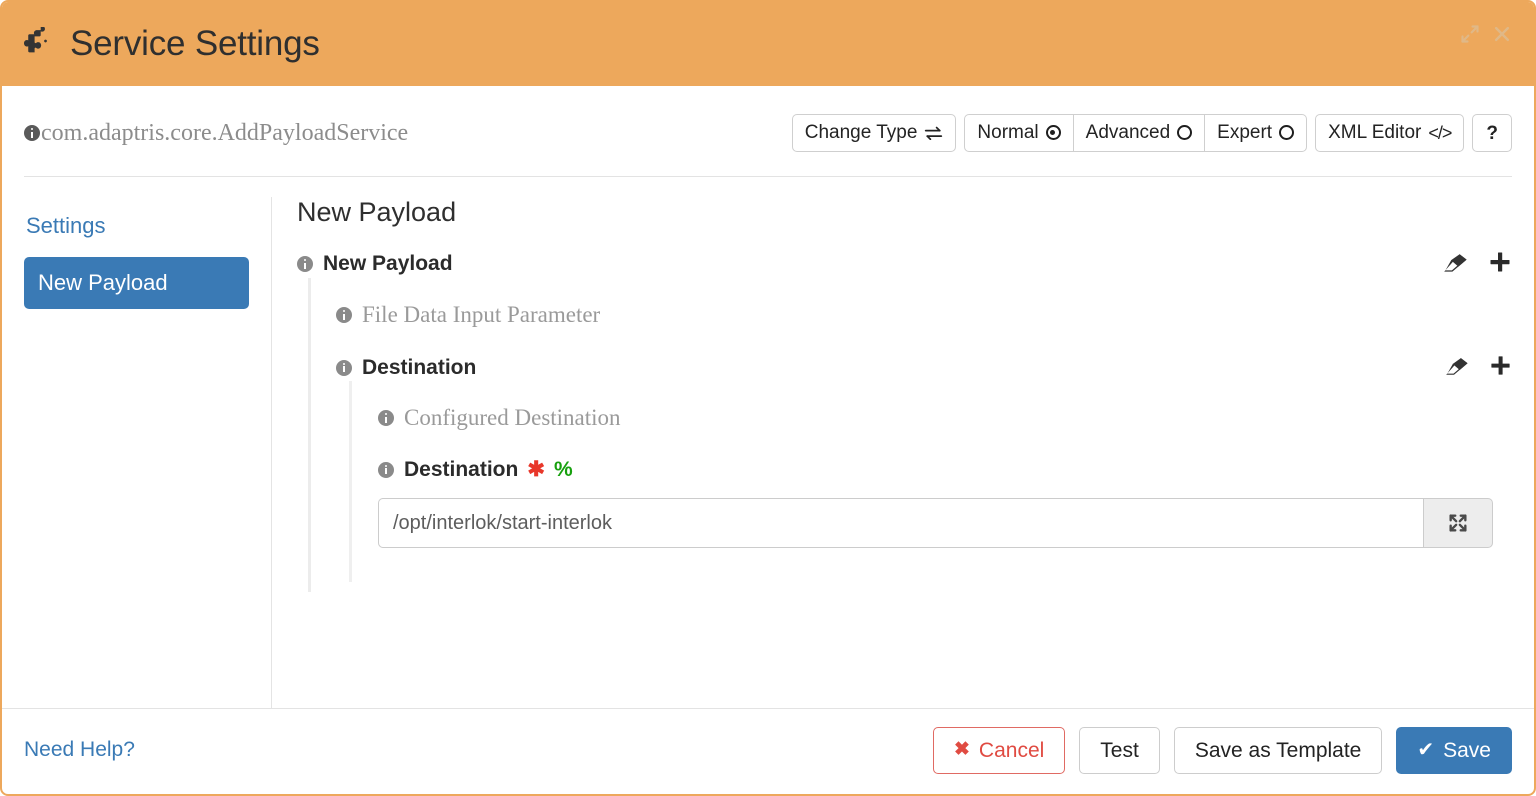 The height and width of the screenshot is (796, 1536). What do you see at coordinates (388, 263) in the screenshot?
I see `section-new-payload-text: New Payload` at bounding box center [388, 263].